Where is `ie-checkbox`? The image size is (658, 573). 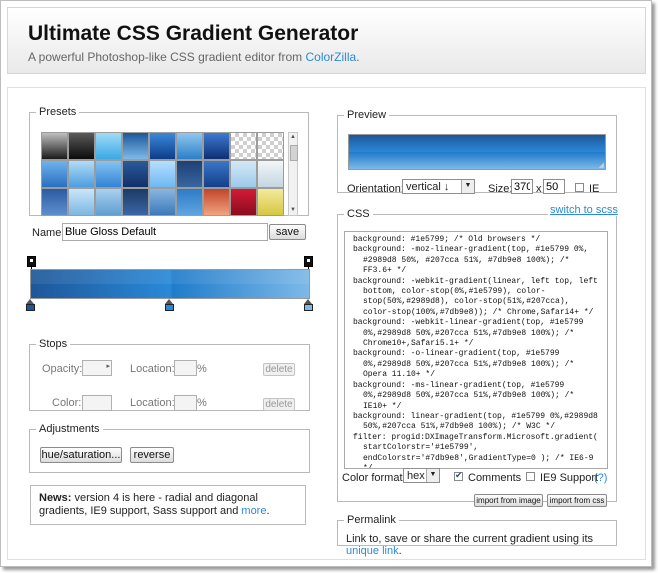
ie-checkbox is located at coordinates (579, 187).